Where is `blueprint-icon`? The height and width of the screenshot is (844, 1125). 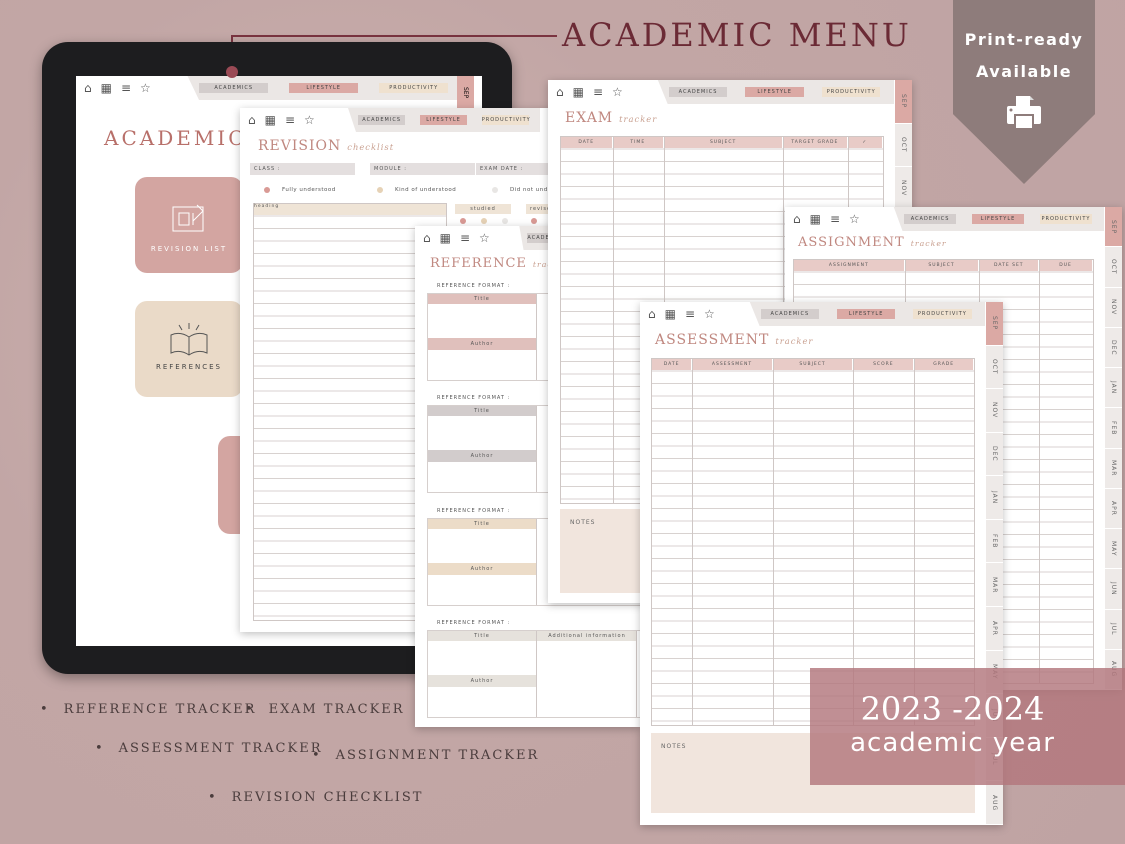
blueprint-icon is located at coordinates (188, 218).